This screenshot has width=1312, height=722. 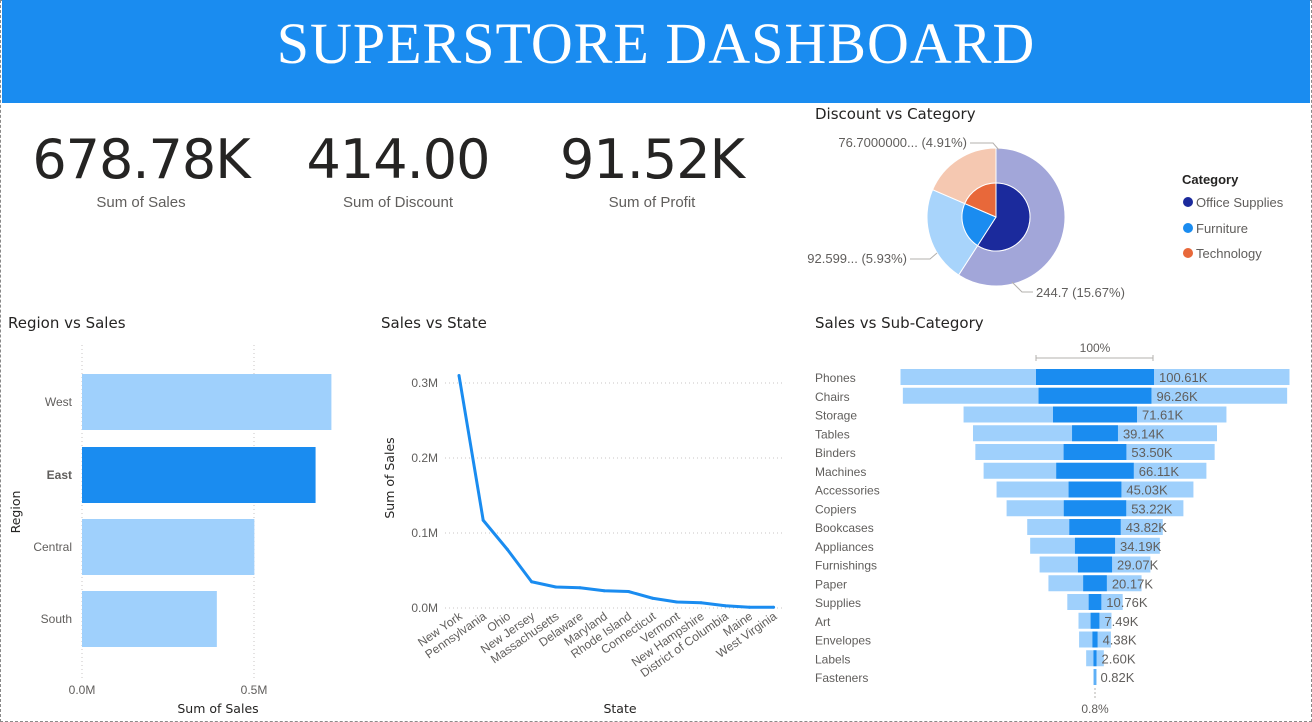 What do you see at coordinates (1138, 565) in the screenshot?
I see `funnel-value-label-furnishings: 29.07K` at bounding box center [1138, 565].